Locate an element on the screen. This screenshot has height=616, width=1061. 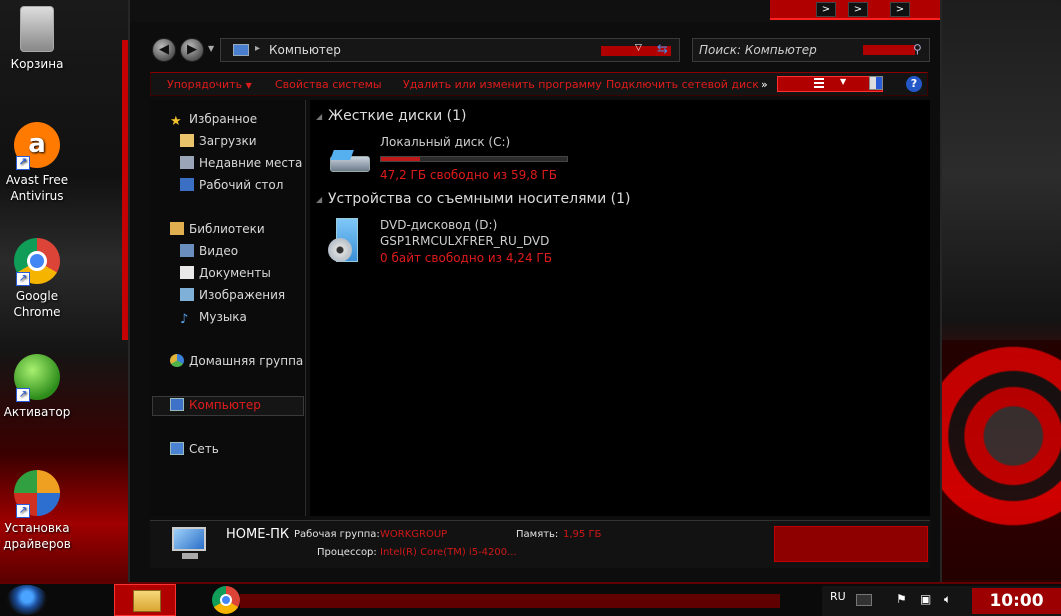
nav-label: Домашняя группа is located at coordinates (246, 361).